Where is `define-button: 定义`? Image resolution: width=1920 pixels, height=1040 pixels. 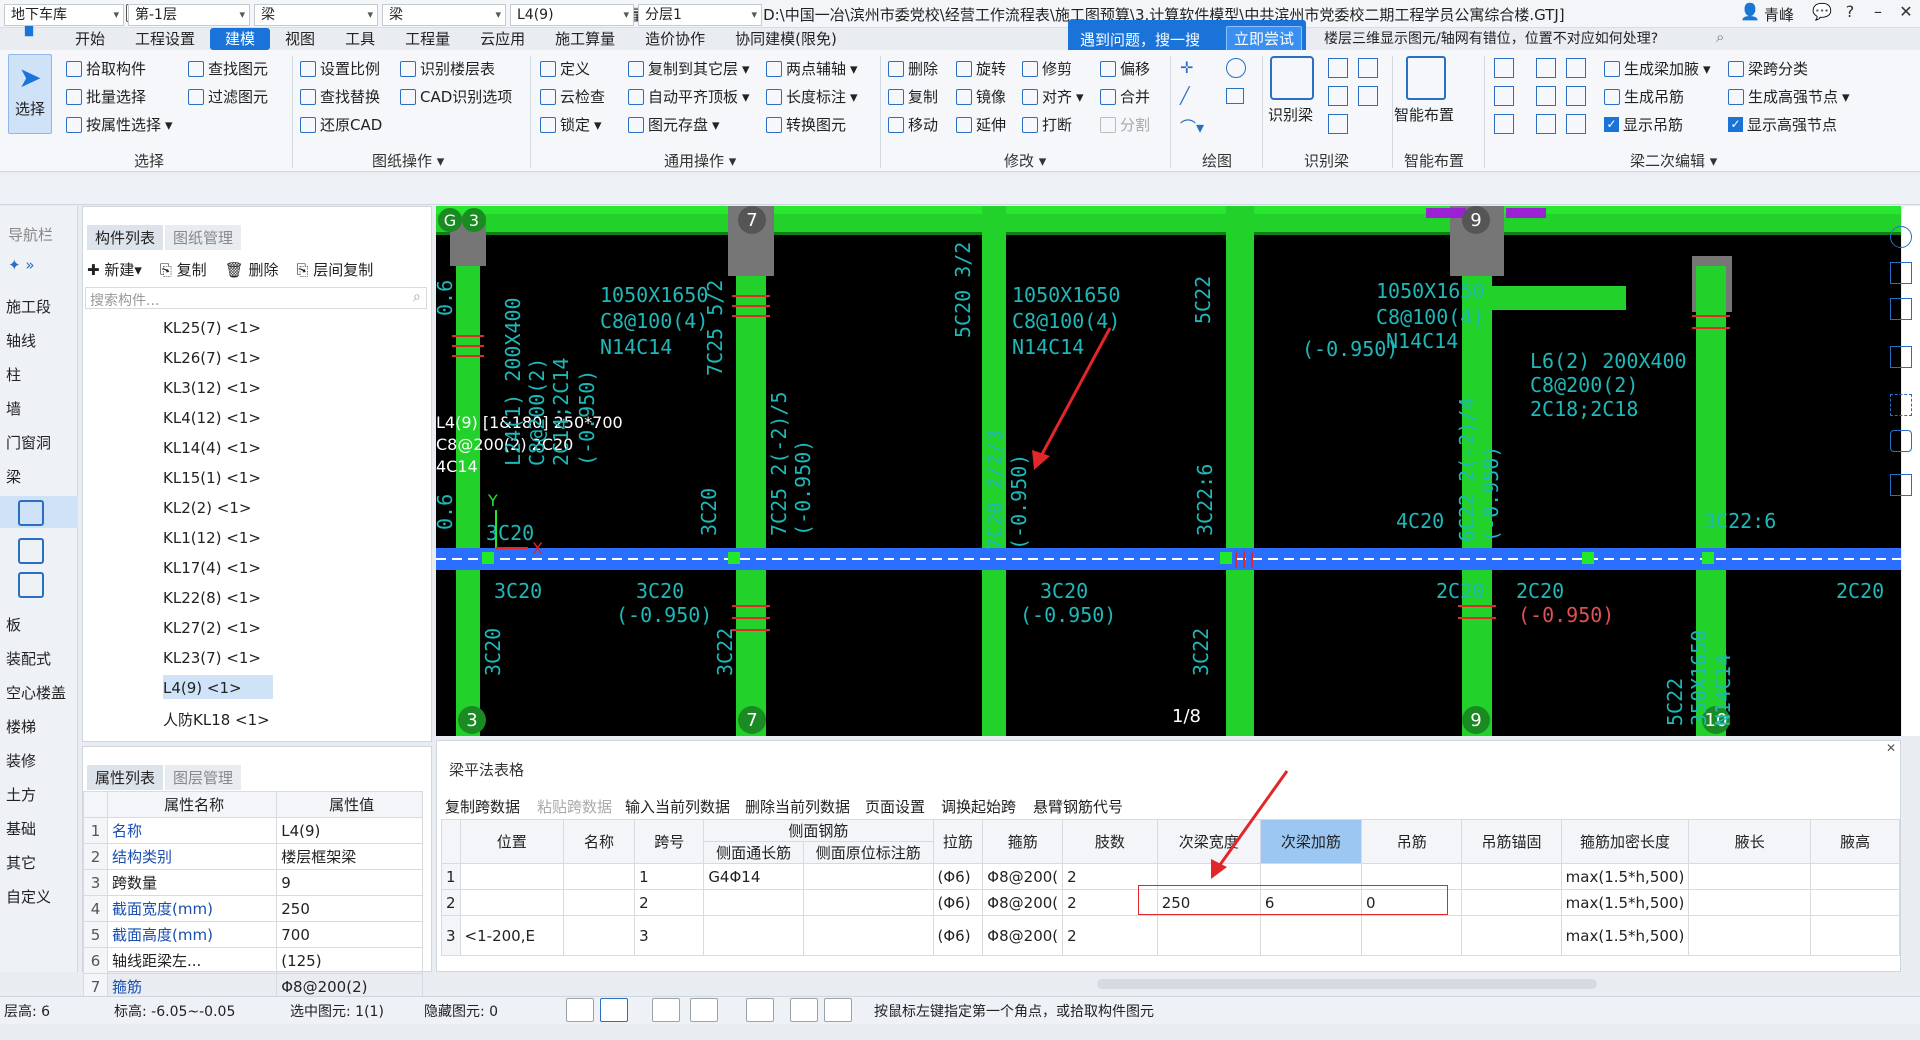 define-button: 定义 is located at coordinates (565, 68).